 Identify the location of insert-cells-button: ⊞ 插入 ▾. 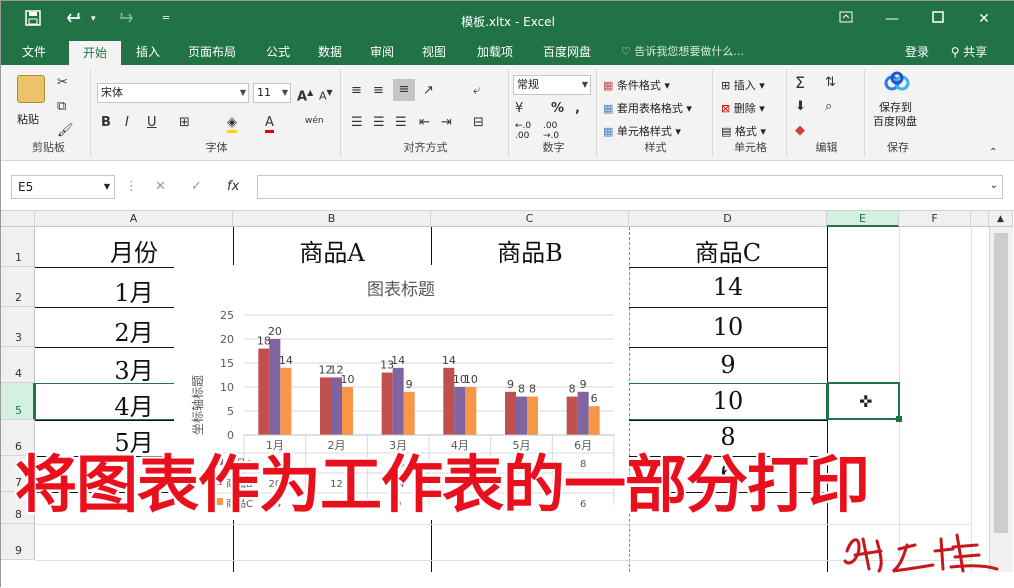
(743, 85).